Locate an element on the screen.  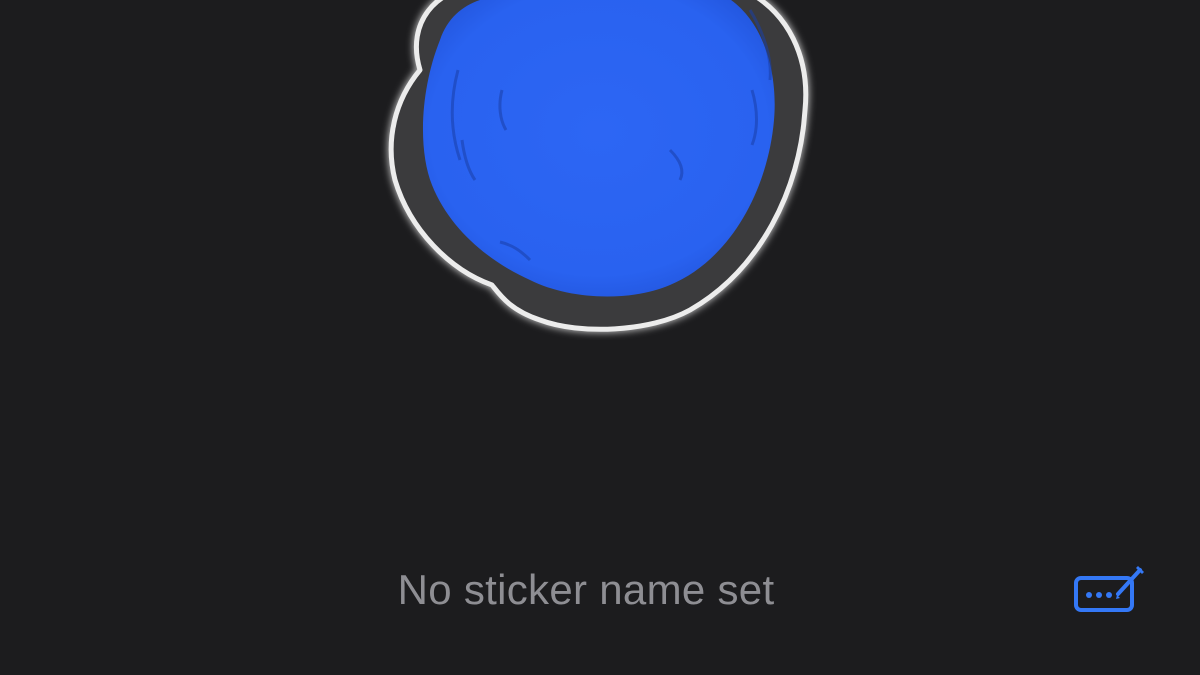
sticker-name-label: No sticker name set is located at coordinates (586, 589).